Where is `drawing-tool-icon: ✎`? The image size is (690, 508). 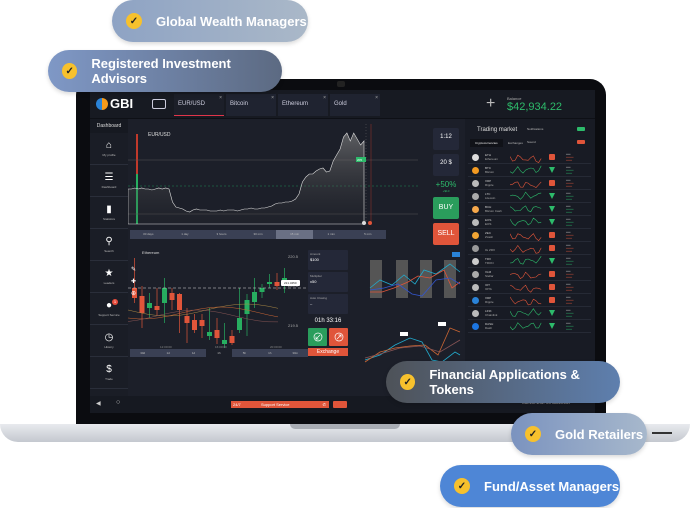
drawing-tool-icon: ✎ is located at coordinates (133, 269).